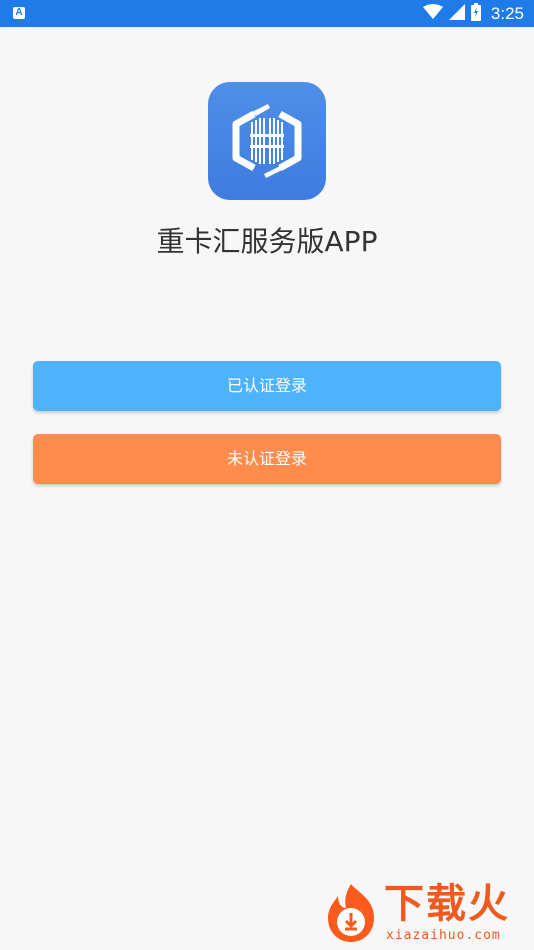  I want to click on uncertified-login-button: 未认证登录, so click(267, 459).